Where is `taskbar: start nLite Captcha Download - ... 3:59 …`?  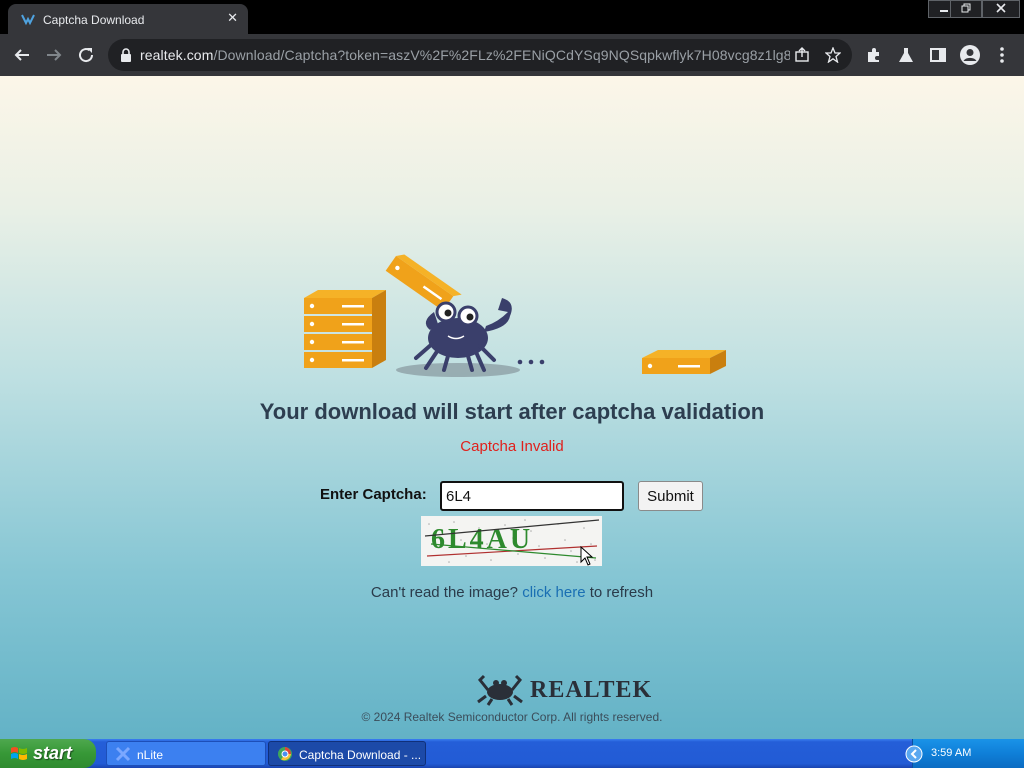 taskbar: start nLite Captcha Download - ... 3:59 … is located at coordinates (512, 753).